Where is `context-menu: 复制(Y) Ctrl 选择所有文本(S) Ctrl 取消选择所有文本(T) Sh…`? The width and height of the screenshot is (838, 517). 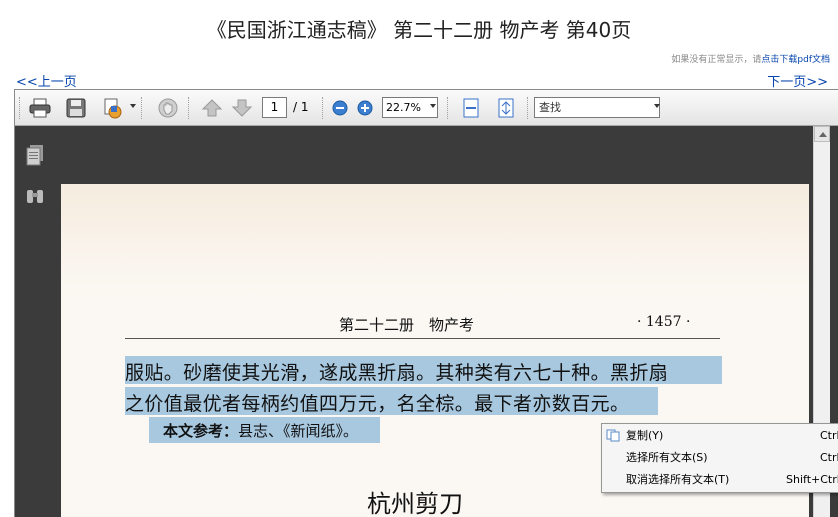
context-menu: 复制(Y) Ctrl 选择所有文本(S) Ctrl 取消选择所有文本(T) Sh… is located at coordinates (719, 458).